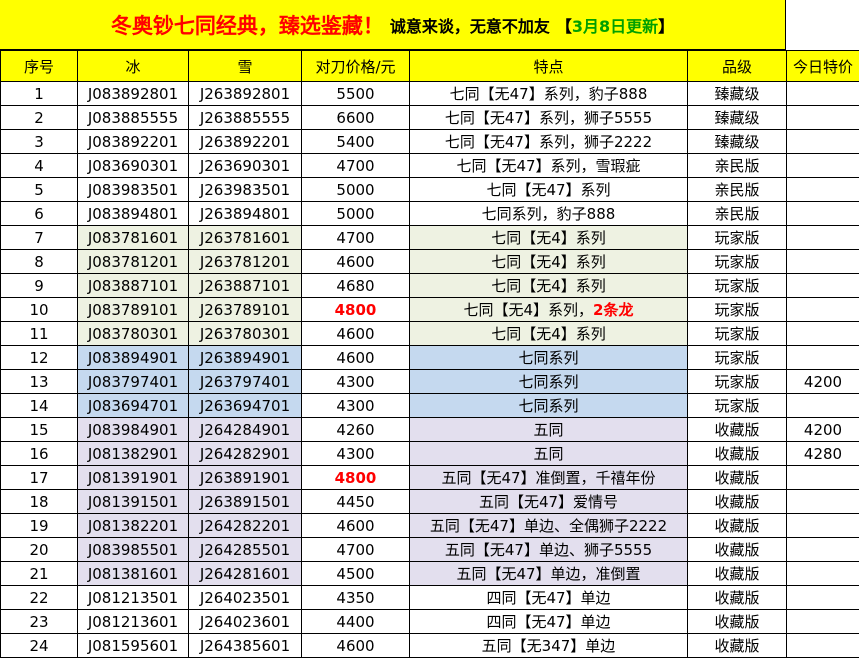 Image resolution: width=859 pixels, height=658 pixels. Describe the element at coordinates (356, 94) in the screenshot. I see `price-cell: 5500` at that location.